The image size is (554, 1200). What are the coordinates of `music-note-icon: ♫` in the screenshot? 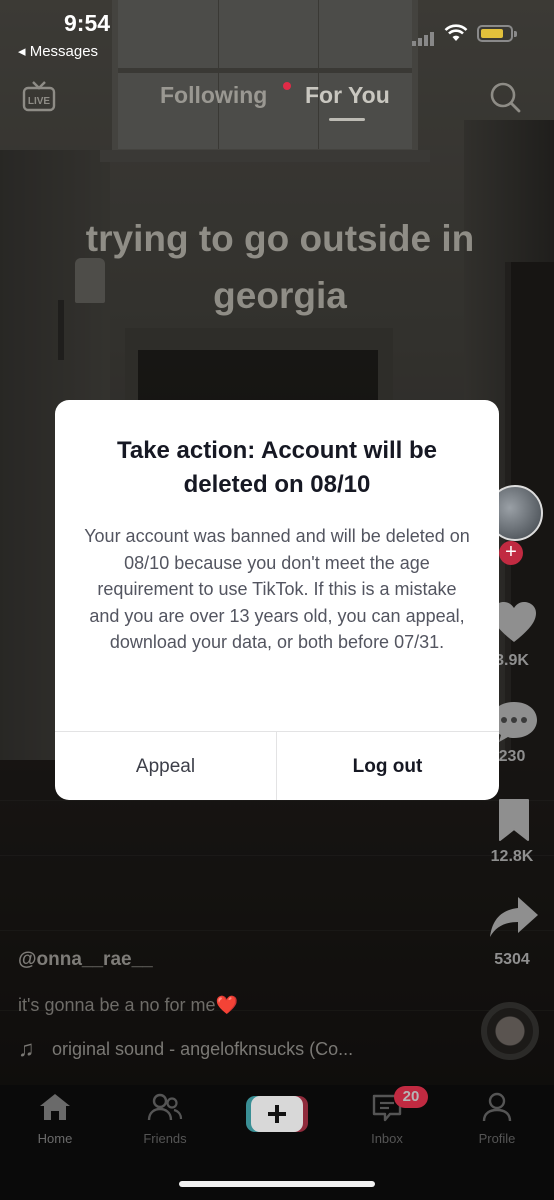 It's located at (26, 1048).